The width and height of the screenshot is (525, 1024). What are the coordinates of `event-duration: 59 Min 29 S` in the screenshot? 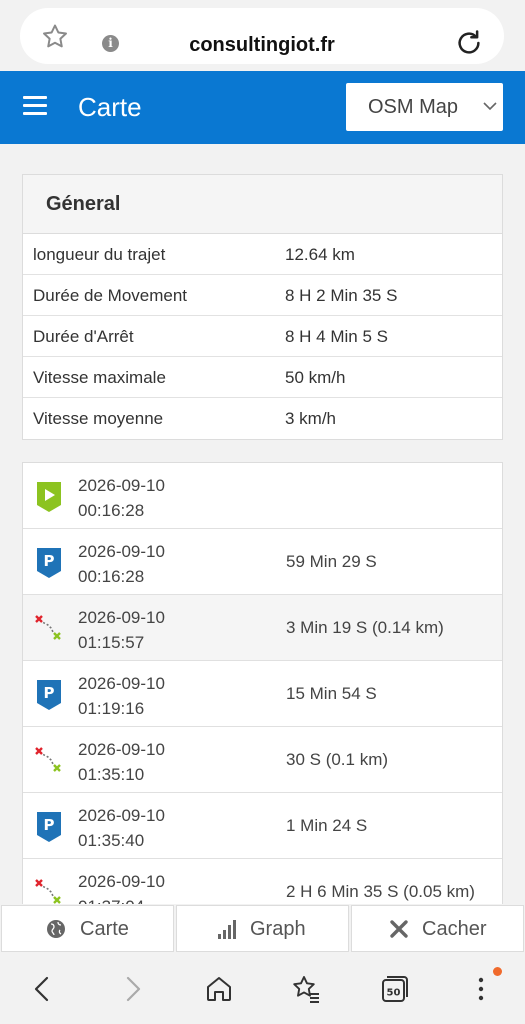 It's located at (331, 561).